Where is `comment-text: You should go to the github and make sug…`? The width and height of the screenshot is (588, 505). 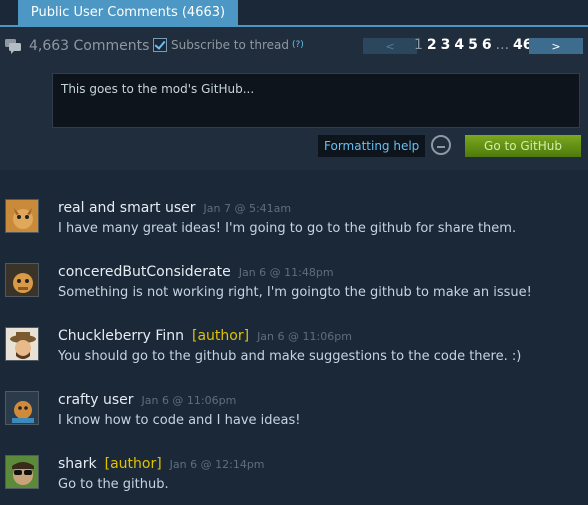 comment-text: You should go to the github and make sug… is located at coordinates (290, 356).